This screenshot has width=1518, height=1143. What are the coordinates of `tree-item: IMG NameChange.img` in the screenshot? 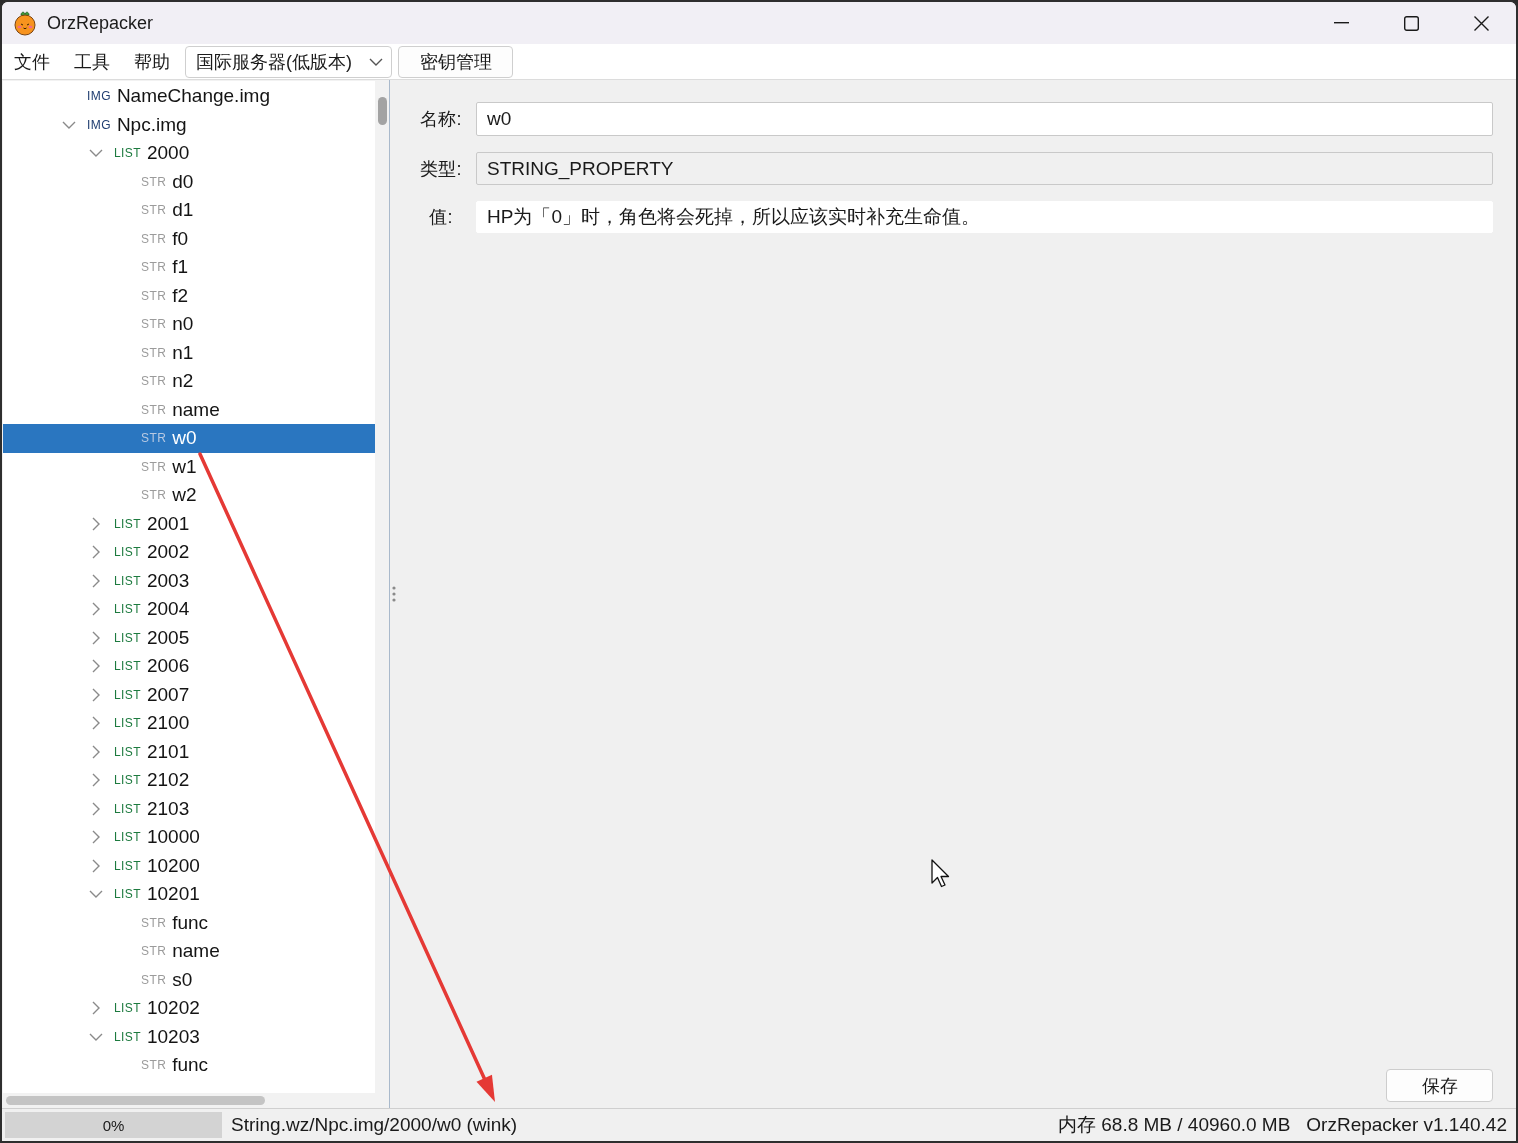 It's located at (189, 96).